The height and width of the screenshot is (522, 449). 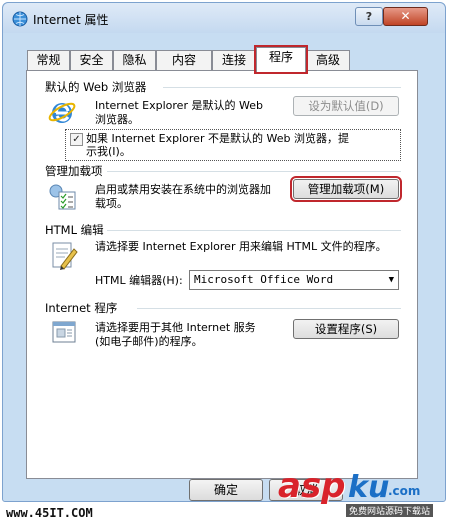 What do you see at coordinates (241, 246) in the screenshot?
I see `html-editor-text: 请选择要 Internet Explorer 用来编辑 HTML 文件的程序。` at bounding box center [241, 246].